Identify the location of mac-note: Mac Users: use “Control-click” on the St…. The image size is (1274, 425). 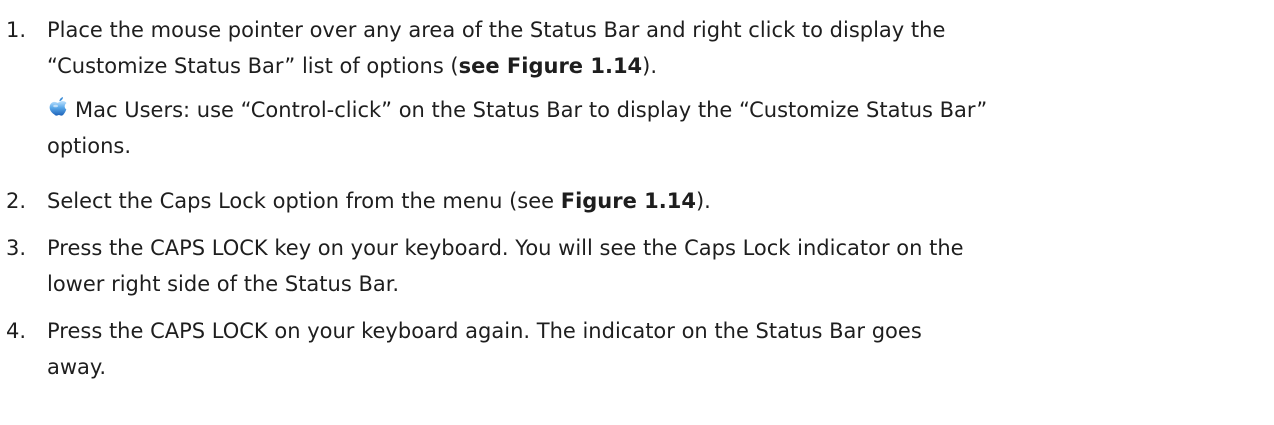
(657, 110).